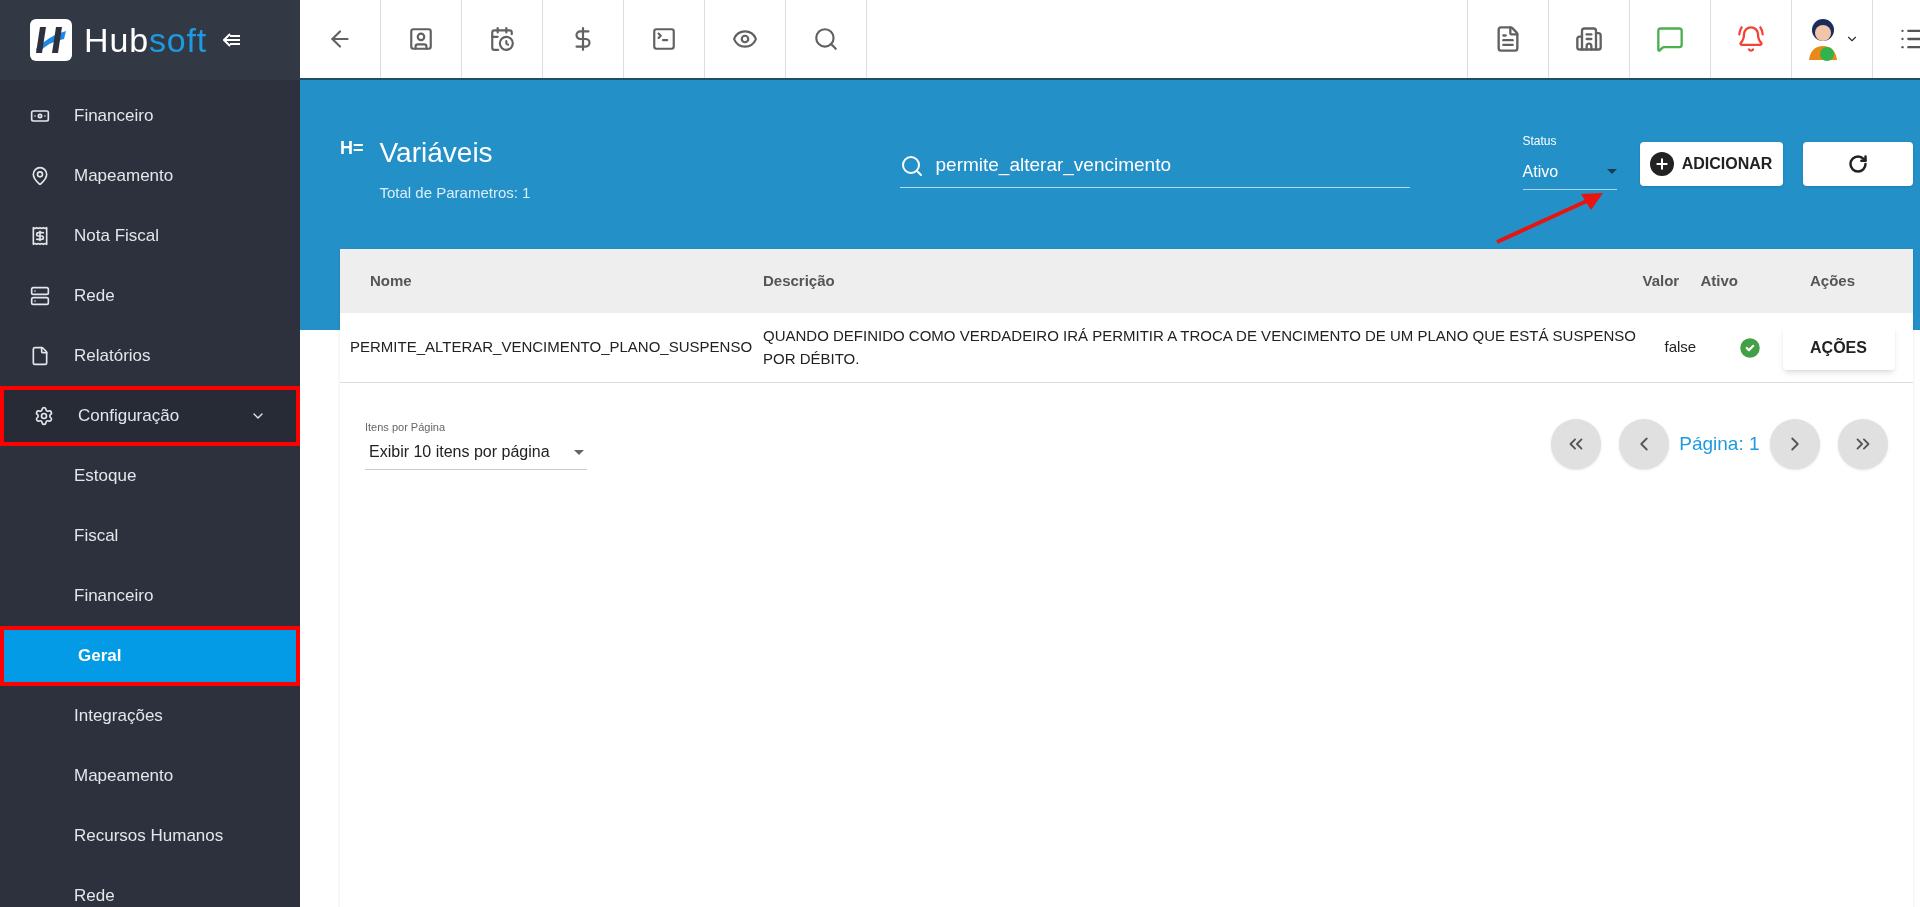  What do you see at coordinates (44, 416) in the screenshot?
I see `settings-icon` at bounding box center [44, 416].